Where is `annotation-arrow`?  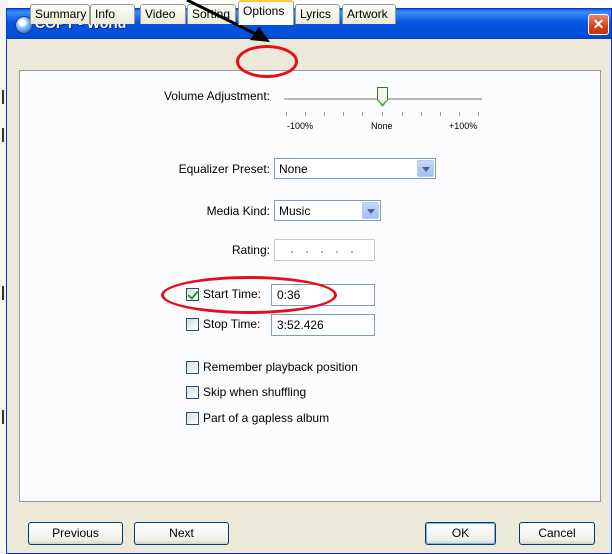 annotation-arrow is located at coordinates (228, 21).